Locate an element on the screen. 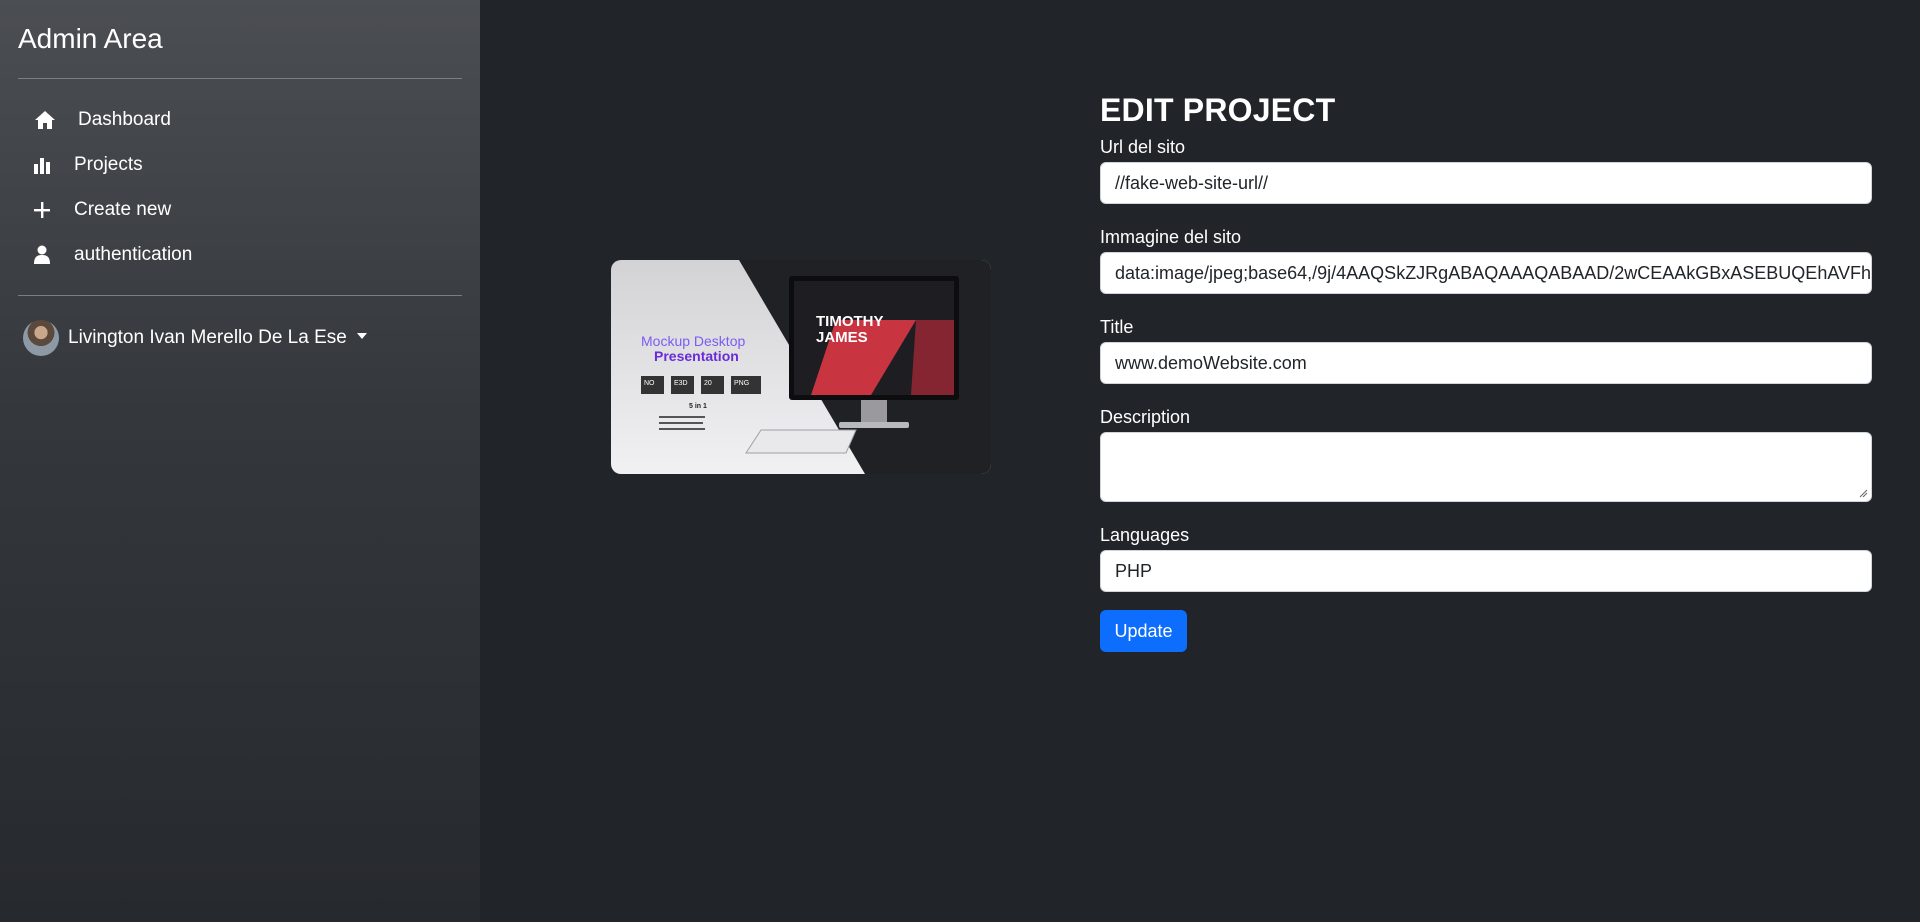 The height and width of the screenshot is (922, 1920). caret-down-icon is located at coordinates (361, 336).